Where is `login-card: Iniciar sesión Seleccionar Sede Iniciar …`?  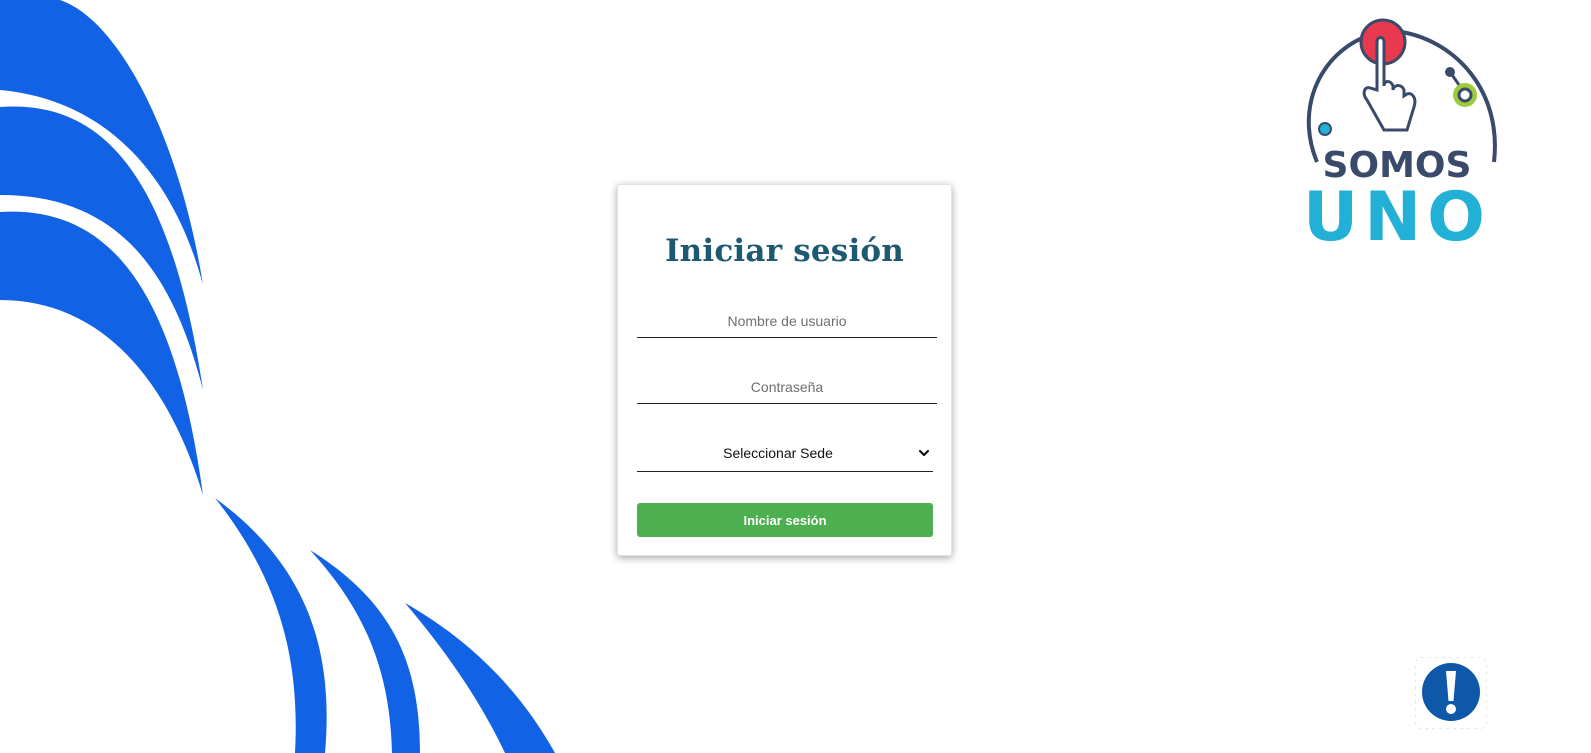 login-card: Iniciar sesión Seleccionar Sede Iniciar … is located at coordinates (784, 370).